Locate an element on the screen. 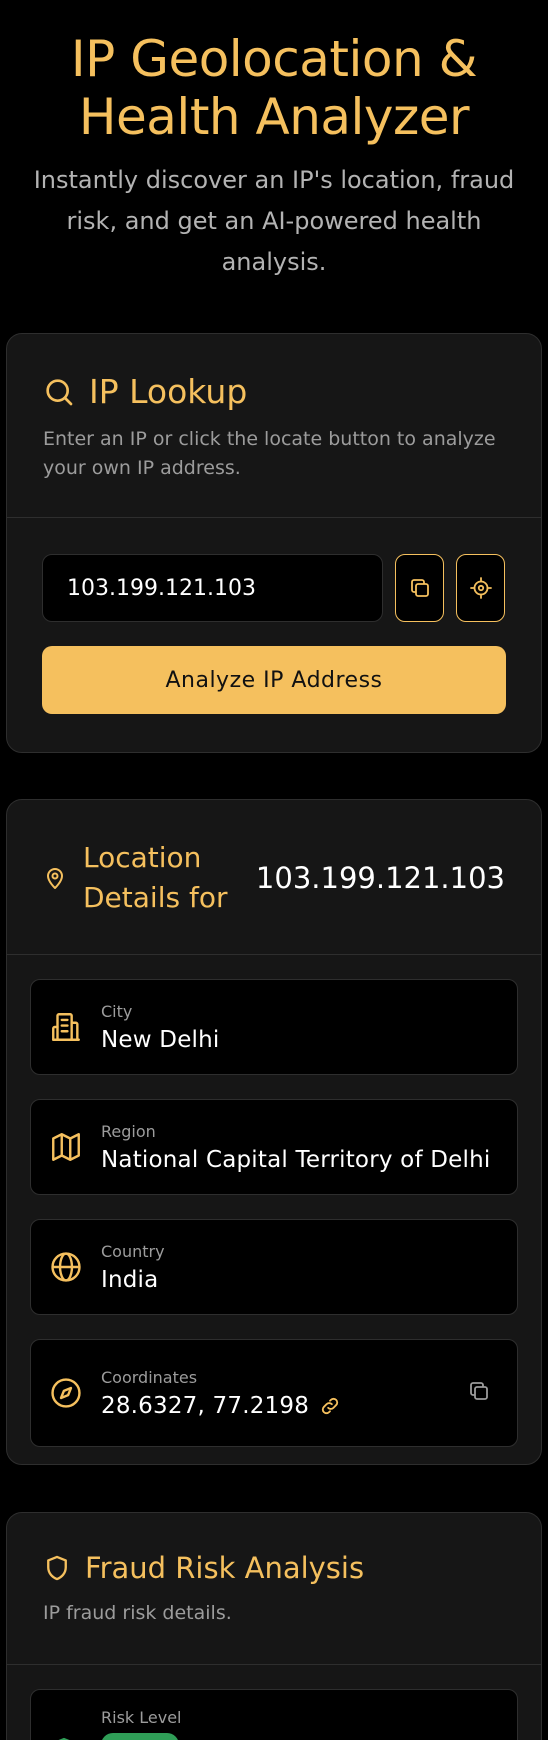  building-icon is located at coordinates (66, 1027).